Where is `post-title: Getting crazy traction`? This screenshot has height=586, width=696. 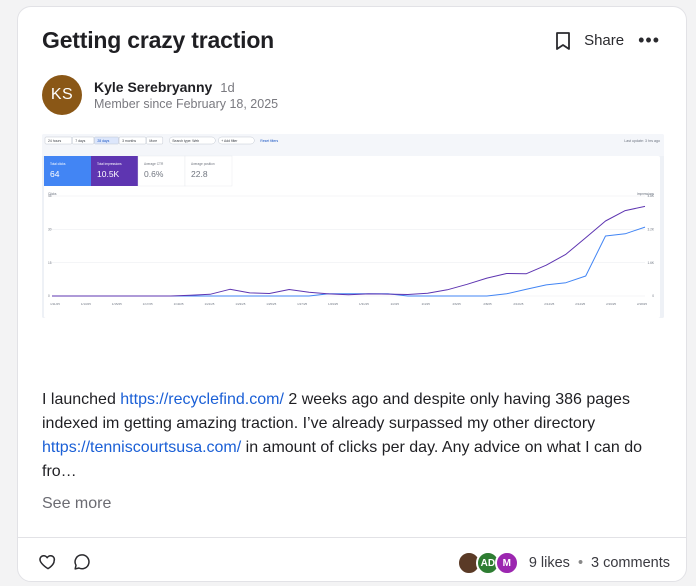 post-title: Getting crazy traction is located at coordinates (158, 40).